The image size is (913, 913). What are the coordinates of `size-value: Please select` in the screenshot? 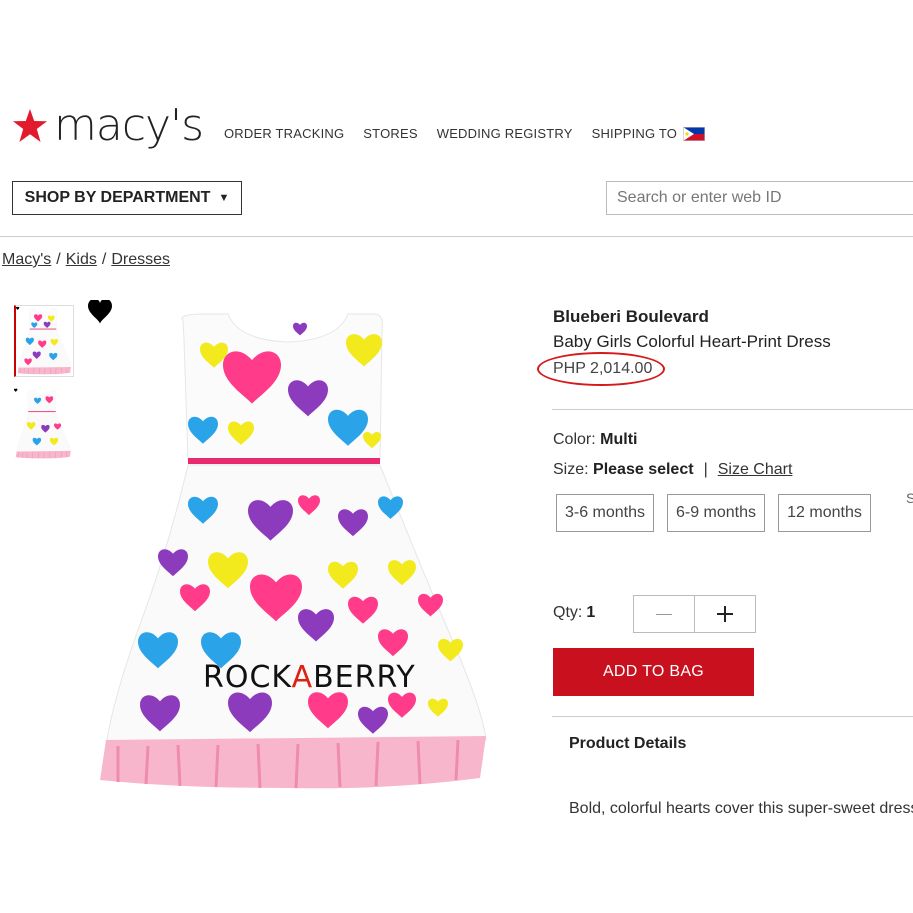 It's located at (643, 469).